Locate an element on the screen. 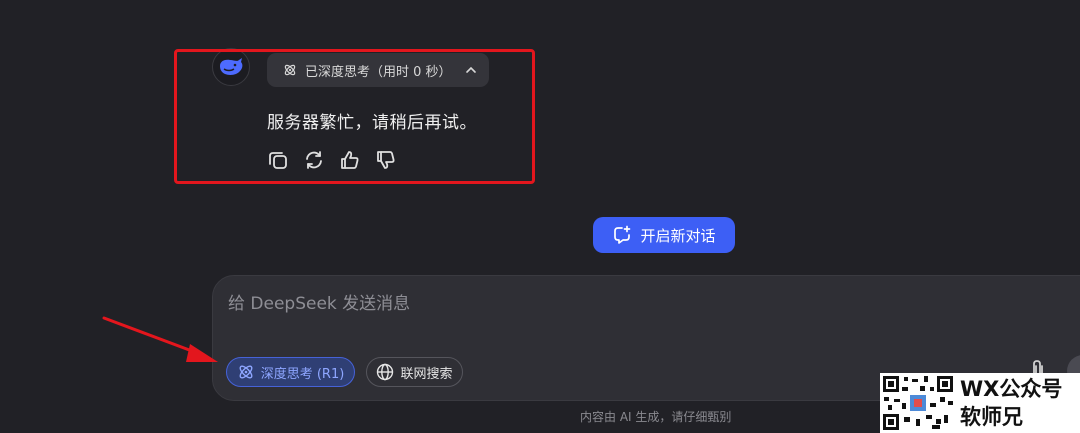 The height and width of the screenshot is (433, 1080). atom-icon is located at coordinates (246, 372).